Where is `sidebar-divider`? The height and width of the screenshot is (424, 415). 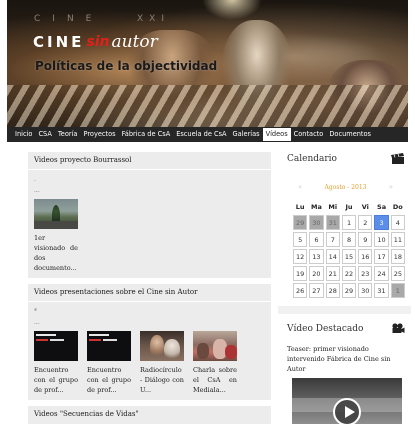 sidebar-divider is located at coordinates (344, 310).